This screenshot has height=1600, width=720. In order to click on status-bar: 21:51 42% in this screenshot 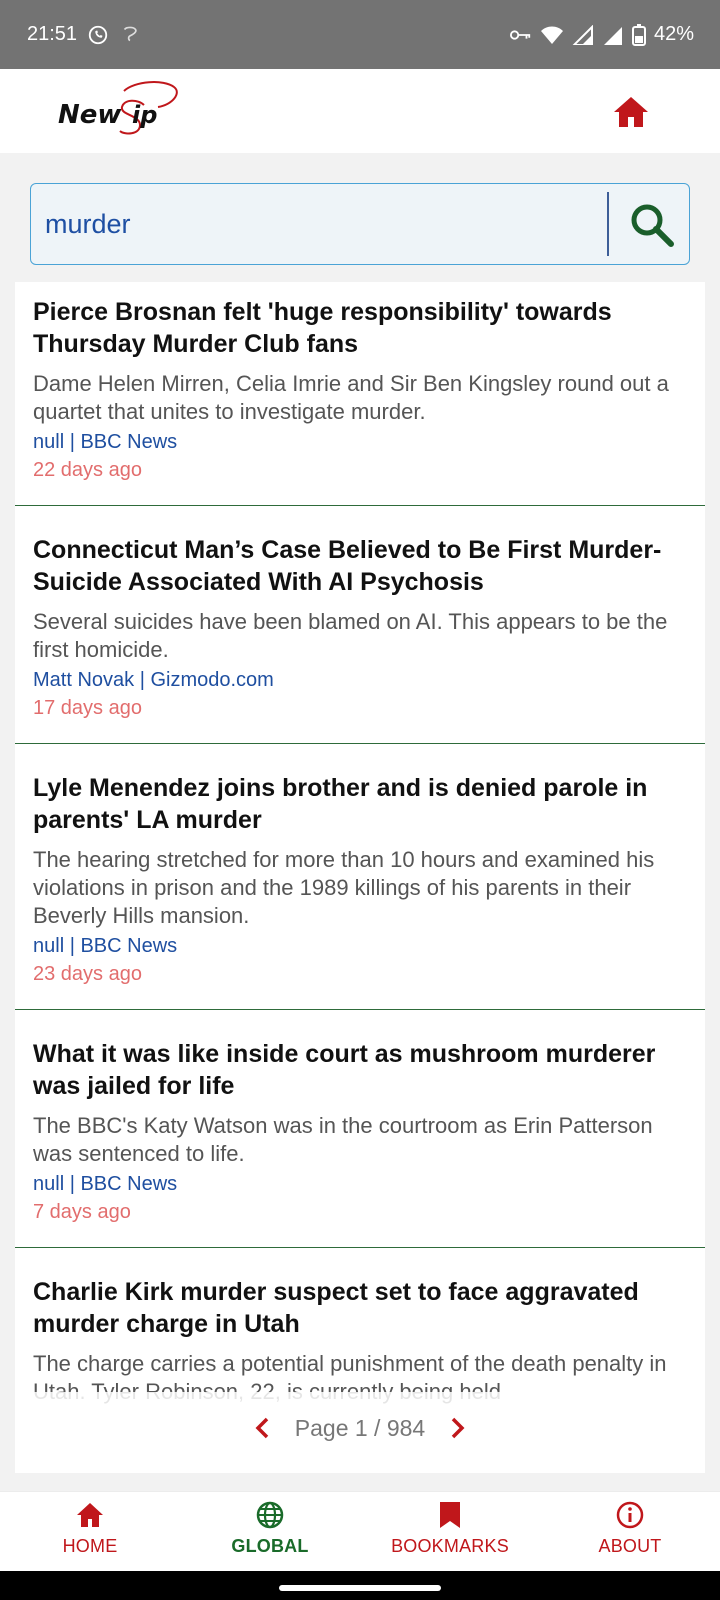, I will do `click(360, 34)`.